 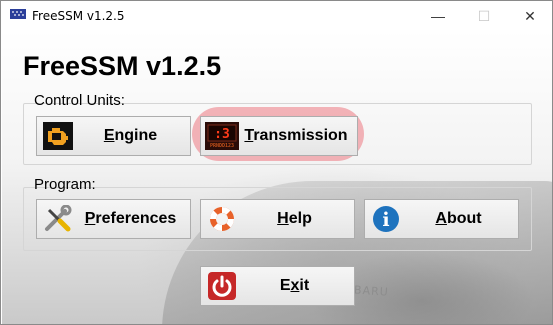 What do you see at coordinates (78, 16) in the screenshot?
I see `window-title: FreeSSM v1.2.5` at bounding box center [78, 16].